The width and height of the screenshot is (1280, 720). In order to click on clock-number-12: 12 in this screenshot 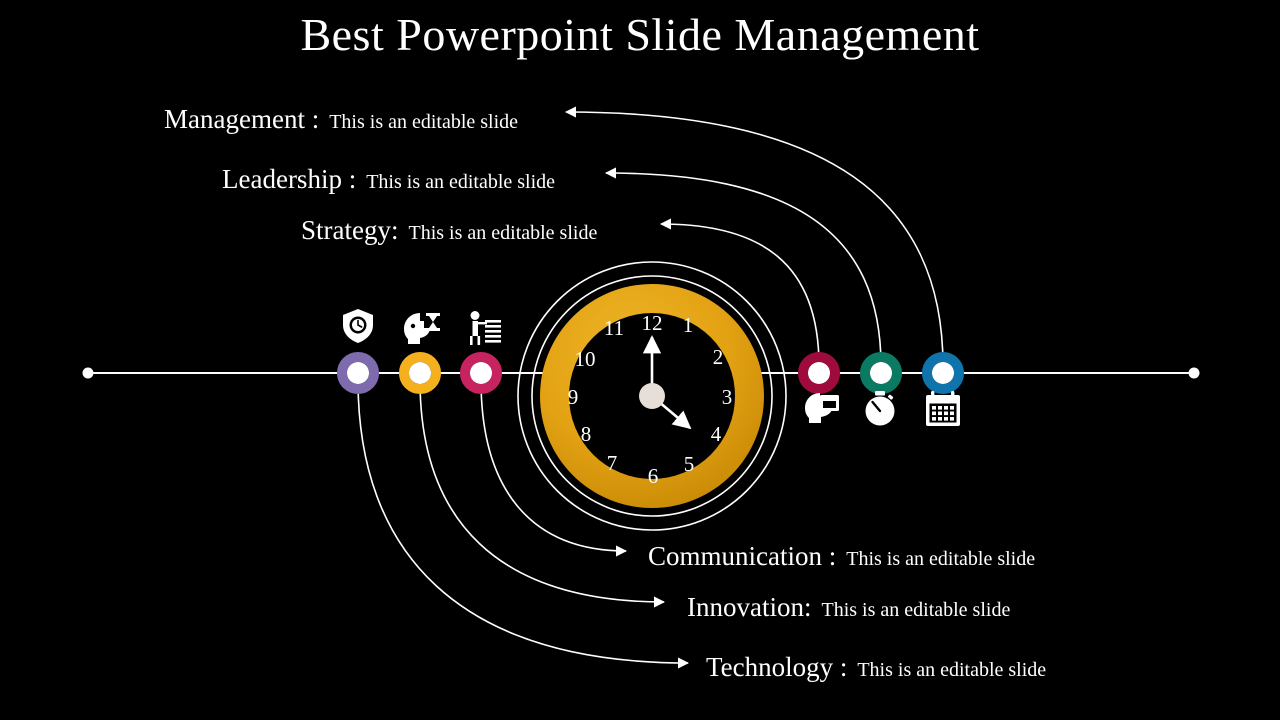, I will do `click(652, 323)`.